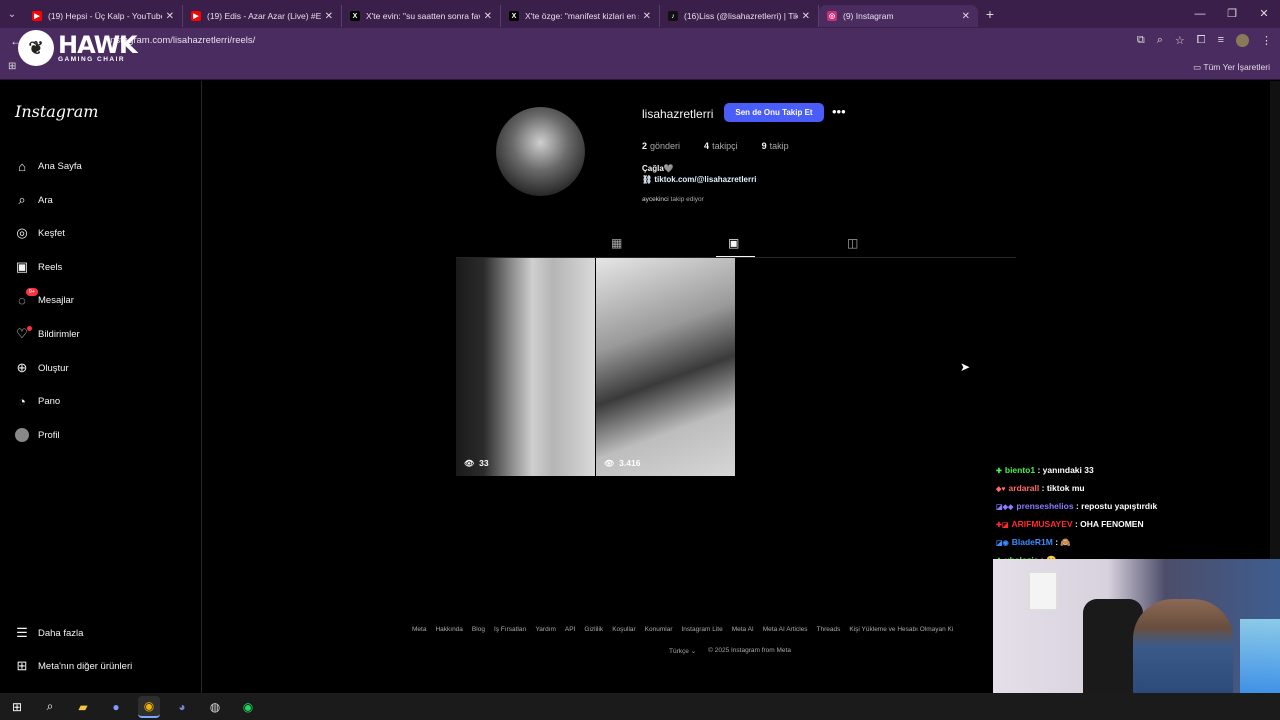  Describe the element at coordinates (49, 401) in the screenshot. I see `sidebar-item-label: Pano` at that location.